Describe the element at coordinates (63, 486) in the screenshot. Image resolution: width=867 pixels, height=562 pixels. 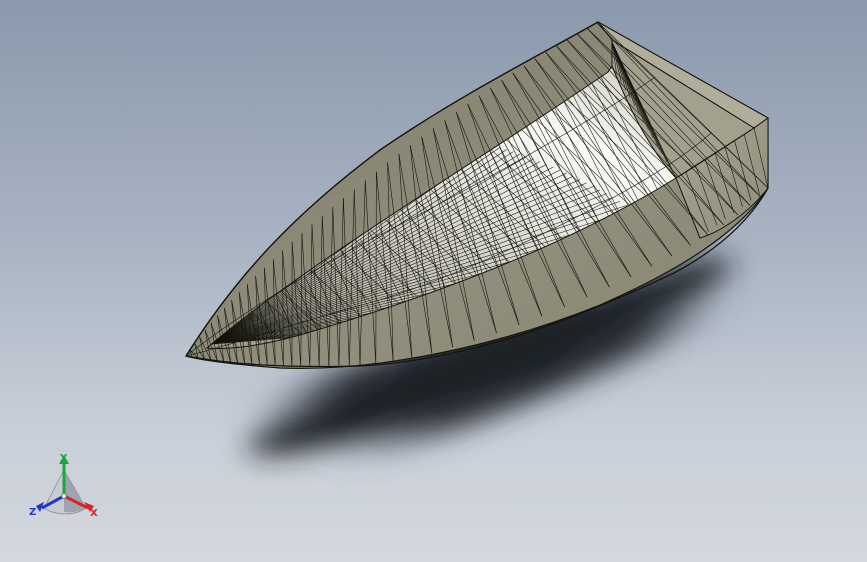
I see `reference-triad: Y X Z` at that location.